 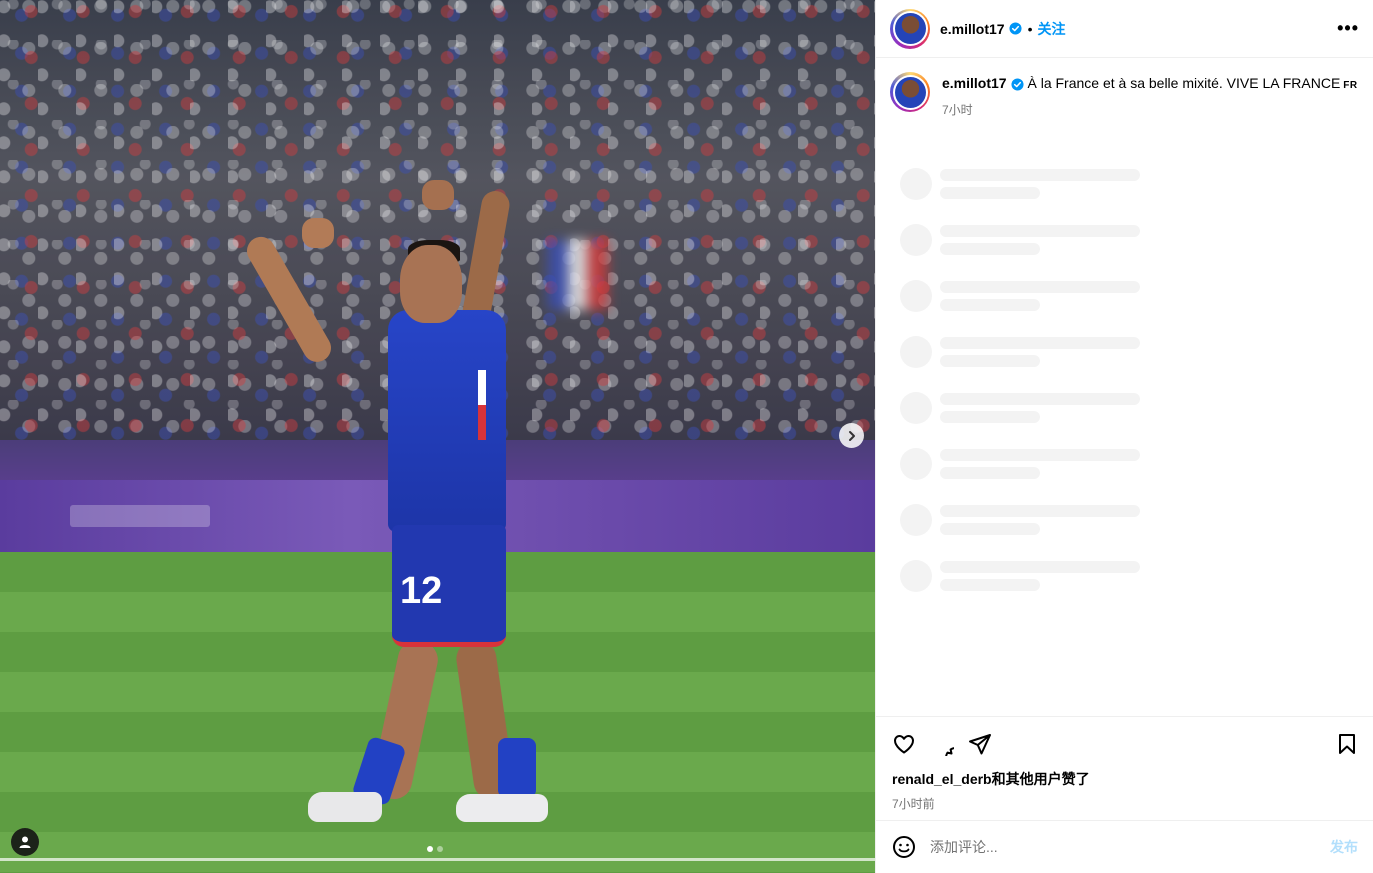 I want to click on caption-avatar, so click(x=910, y=92).